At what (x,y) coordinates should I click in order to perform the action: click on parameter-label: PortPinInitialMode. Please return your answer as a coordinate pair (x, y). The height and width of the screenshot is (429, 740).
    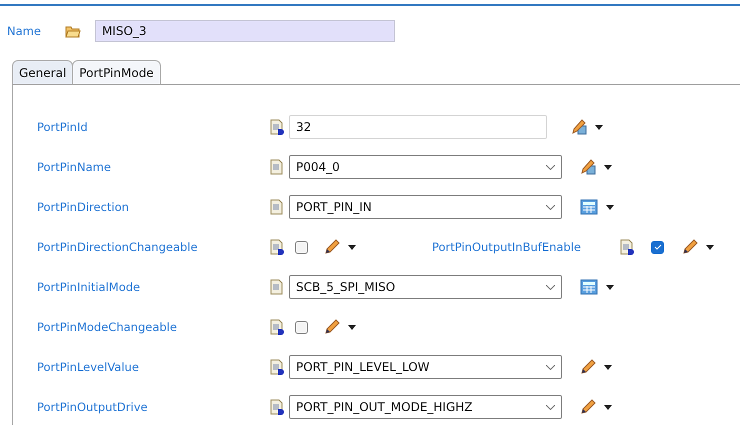
    Looking at the image, I should click on (89, 287).